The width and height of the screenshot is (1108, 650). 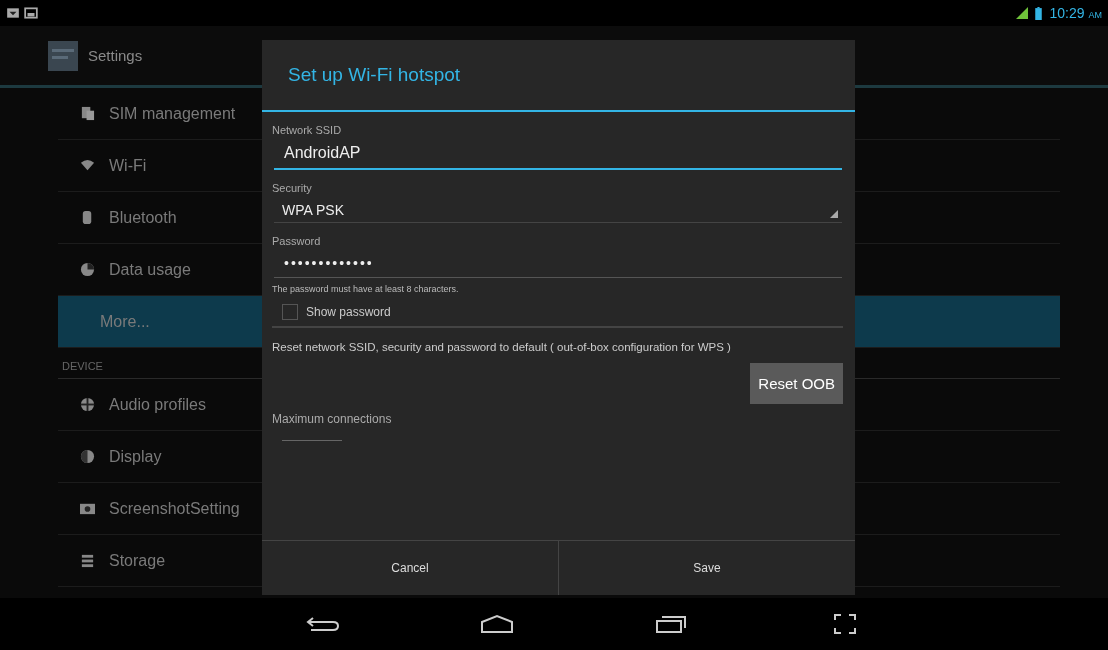 I want to click on settings-item-label: SIM management, so click(x=172, y=113).